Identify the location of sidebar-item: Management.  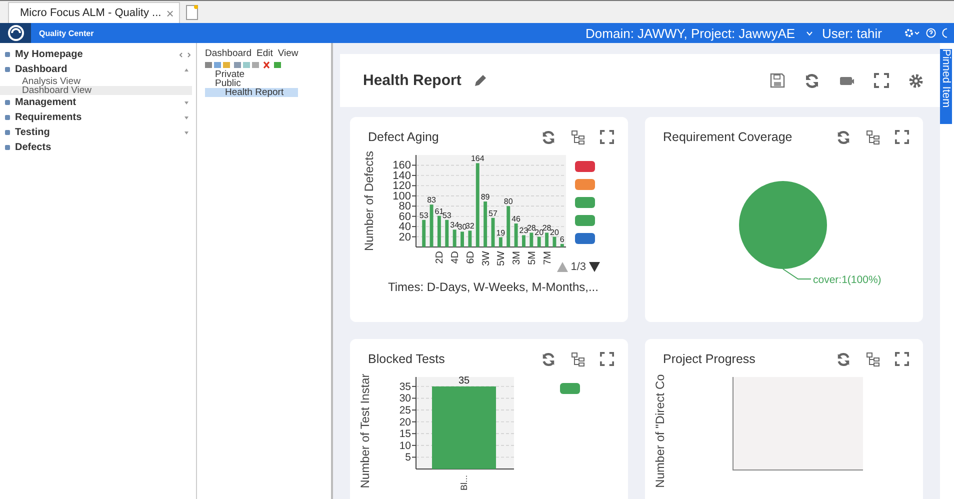
(98, 102).